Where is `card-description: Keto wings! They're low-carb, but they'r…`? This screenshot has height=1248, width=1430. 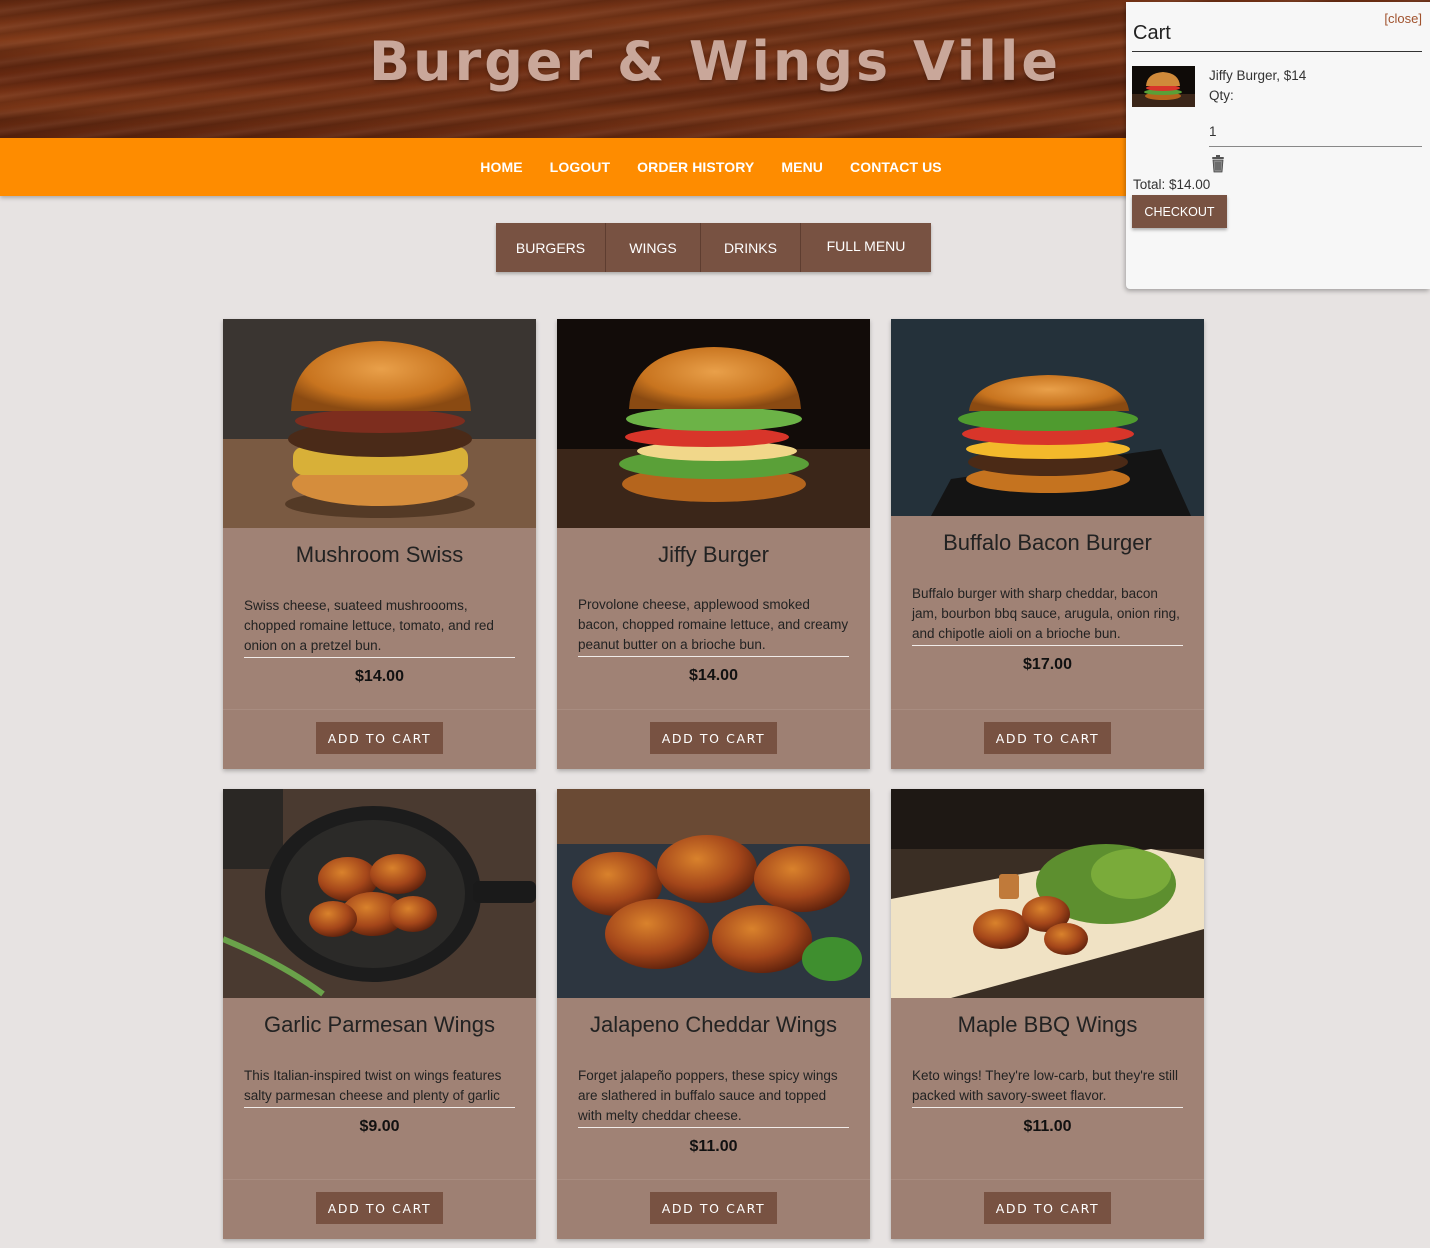
card-description: Keto wings! They're low-carb, but they'r… is located at coordinates (1047, 1087).